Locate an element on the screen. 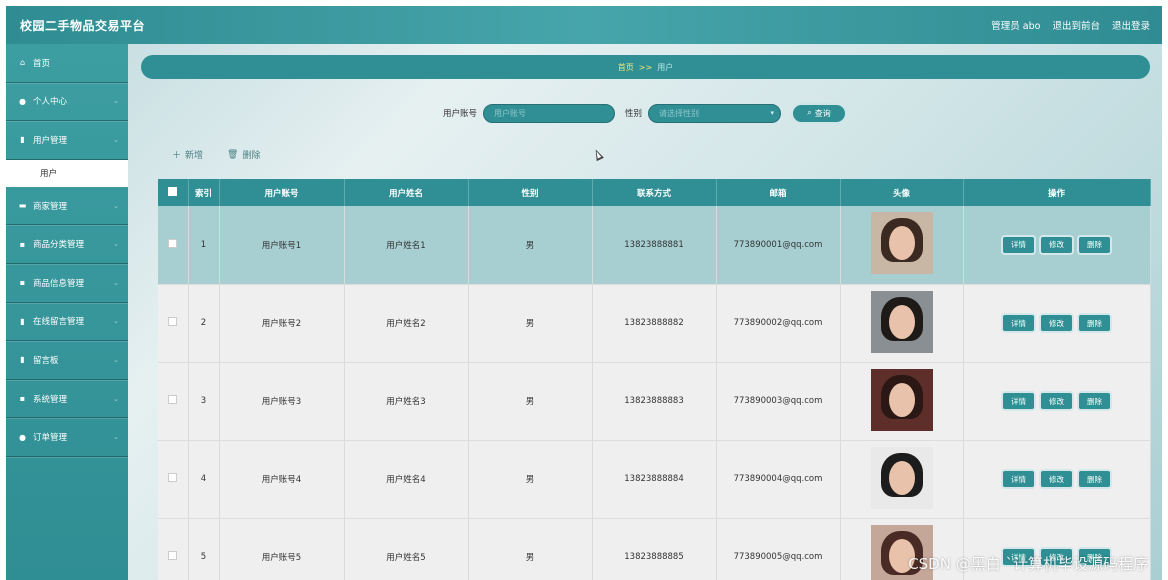 The image size is (1168, 580). account-cell: 用户账号2 is located at coordinates (282, 323).